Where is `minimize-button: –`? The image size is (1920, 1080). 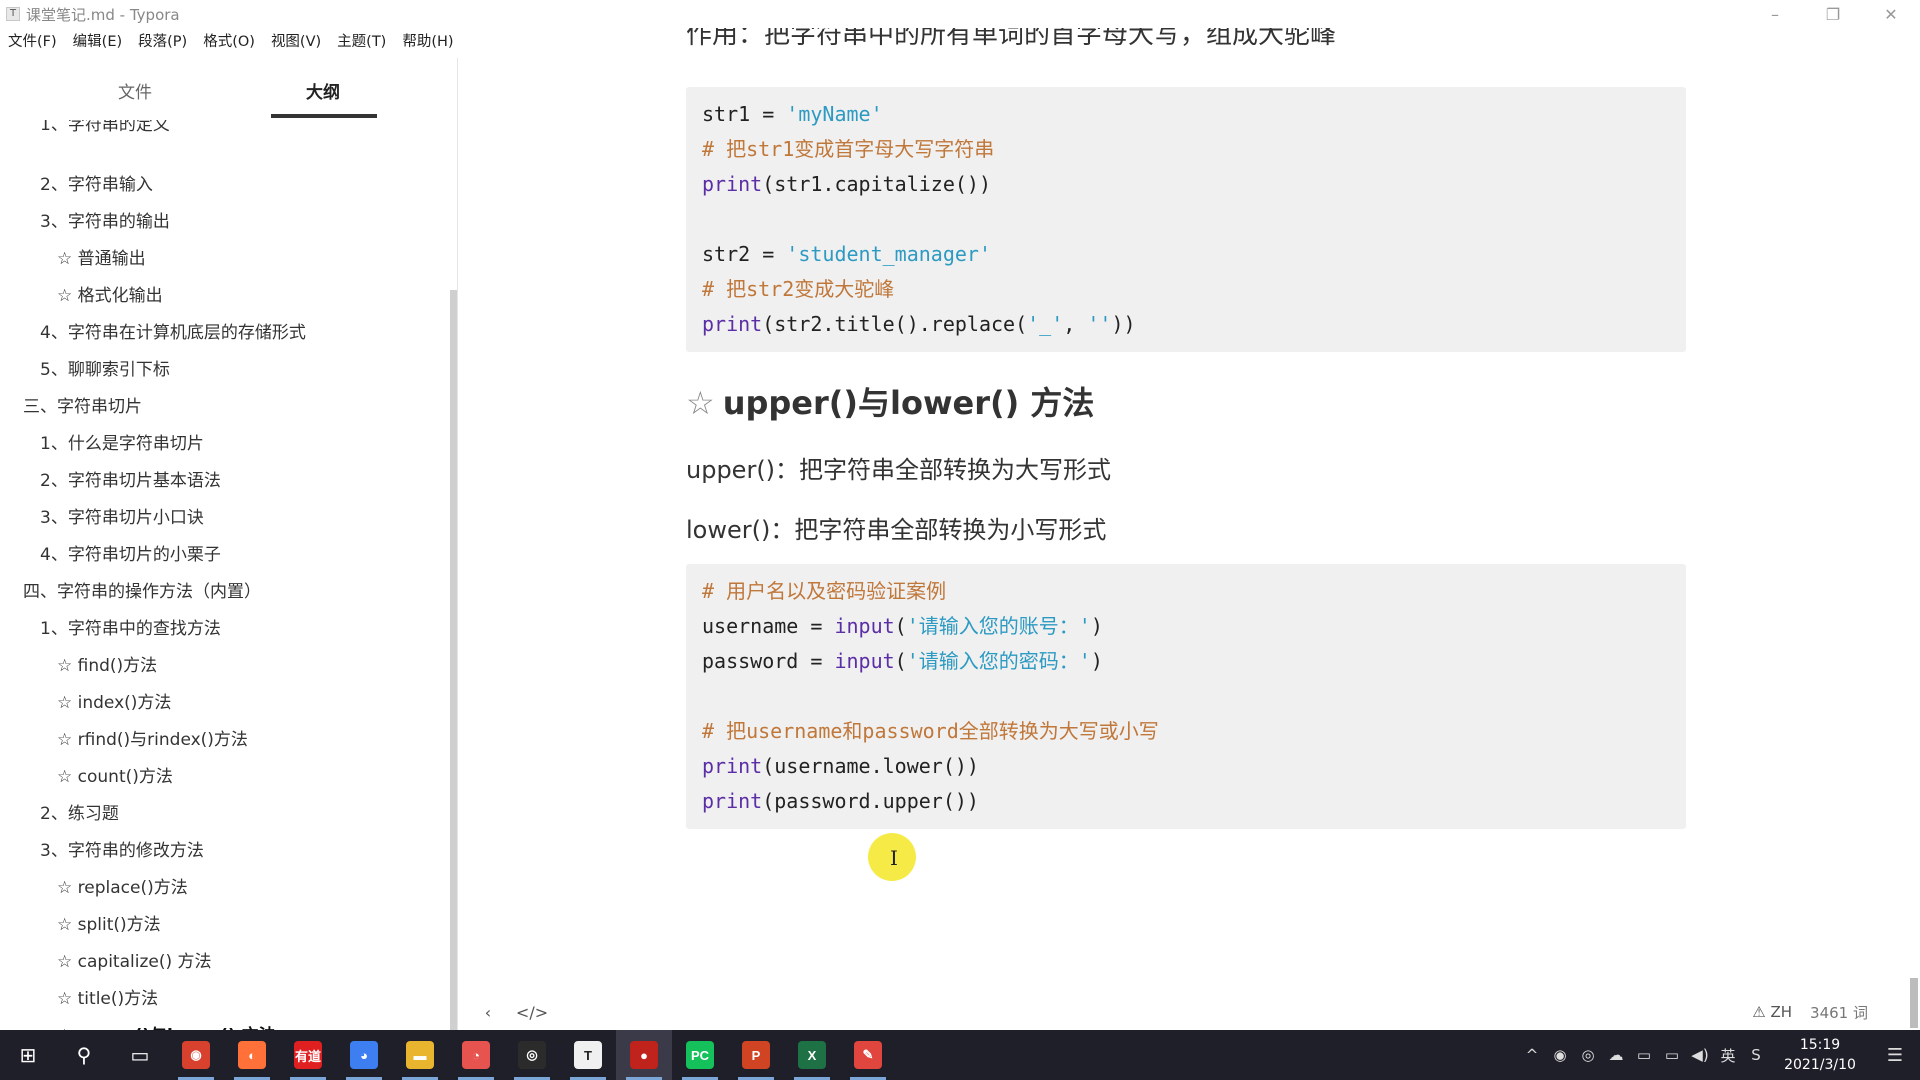 minimize-button: – is located at coordinates (1775, 14).